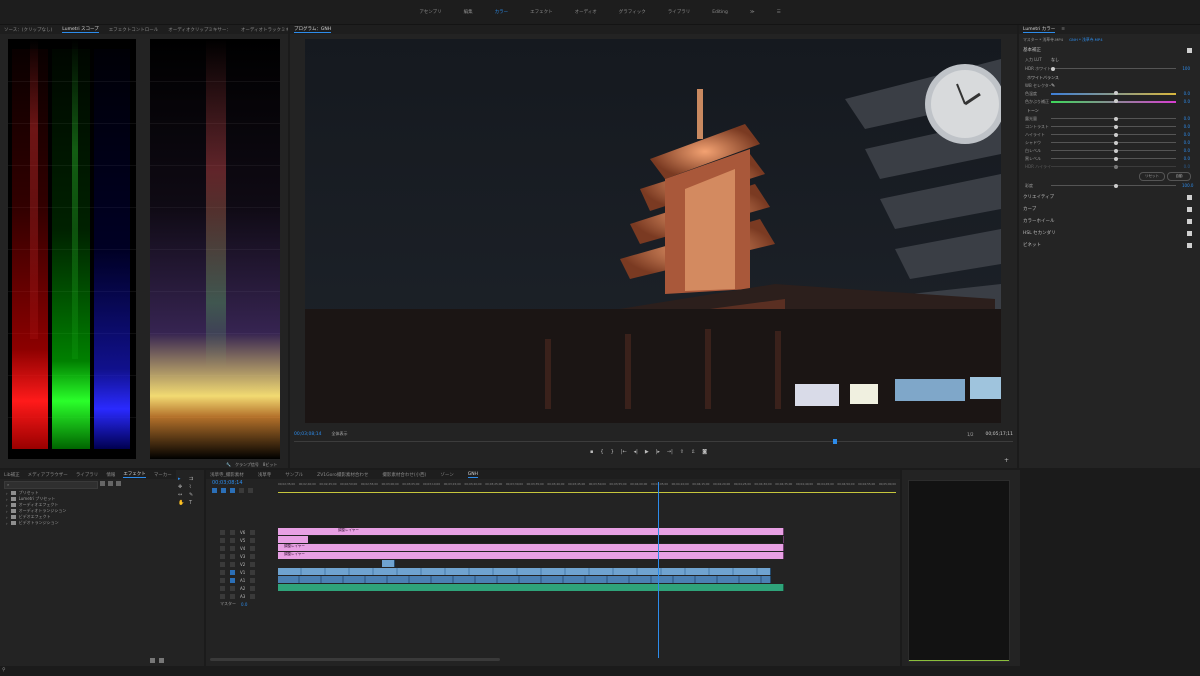 This screenshot has width=1200, height=676. Describe the element at coordinates (227, 483) in the screenshot. I see `timeline-timecode: 00;03;08;14` at that location.